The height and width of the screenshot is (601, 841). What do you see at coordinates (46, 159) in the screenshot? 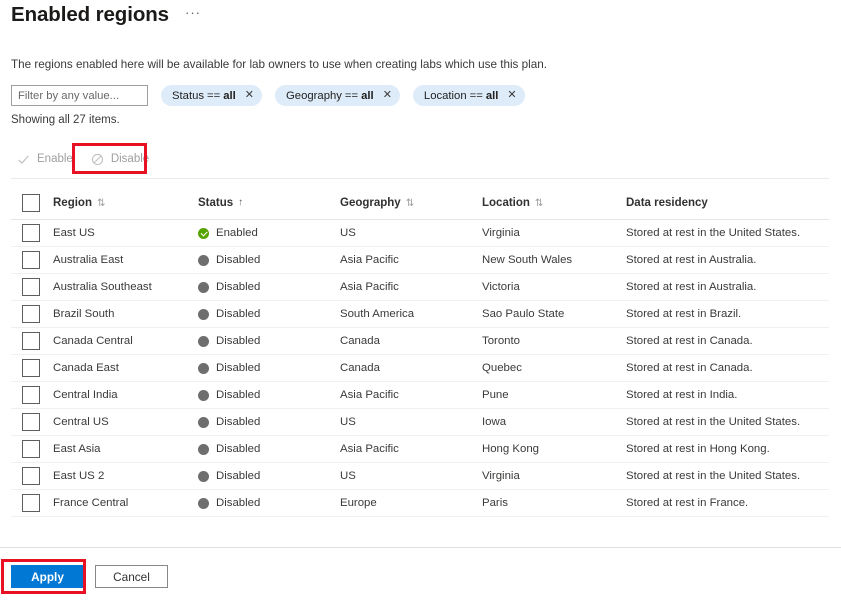
I see `enable-button: Enable` at bounding box center [46, 159].